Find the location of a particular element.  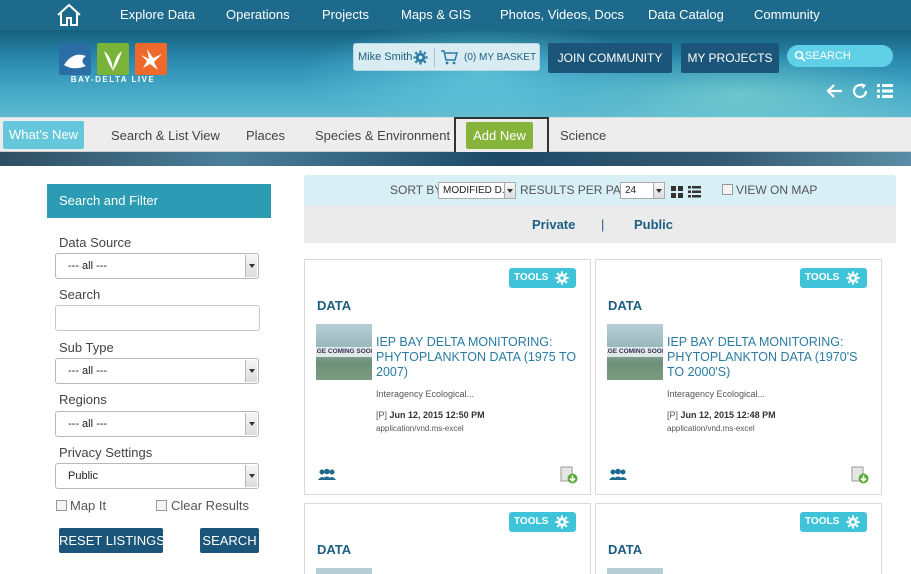

date-value: Jun 12, 2015 12:50 PM is located at coordinates (437, 415).